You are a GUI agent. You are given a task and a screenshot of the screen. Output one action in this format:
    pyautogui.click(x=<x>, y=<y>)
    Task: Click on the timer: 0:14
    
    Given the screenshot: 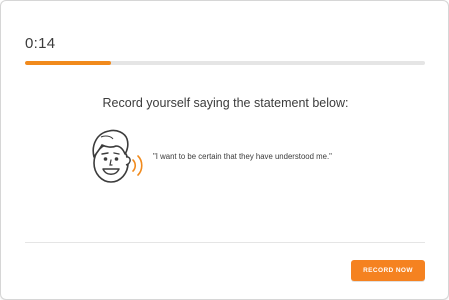 What is the action you would take?
    pyautogui.click(x=40, y=43)
    